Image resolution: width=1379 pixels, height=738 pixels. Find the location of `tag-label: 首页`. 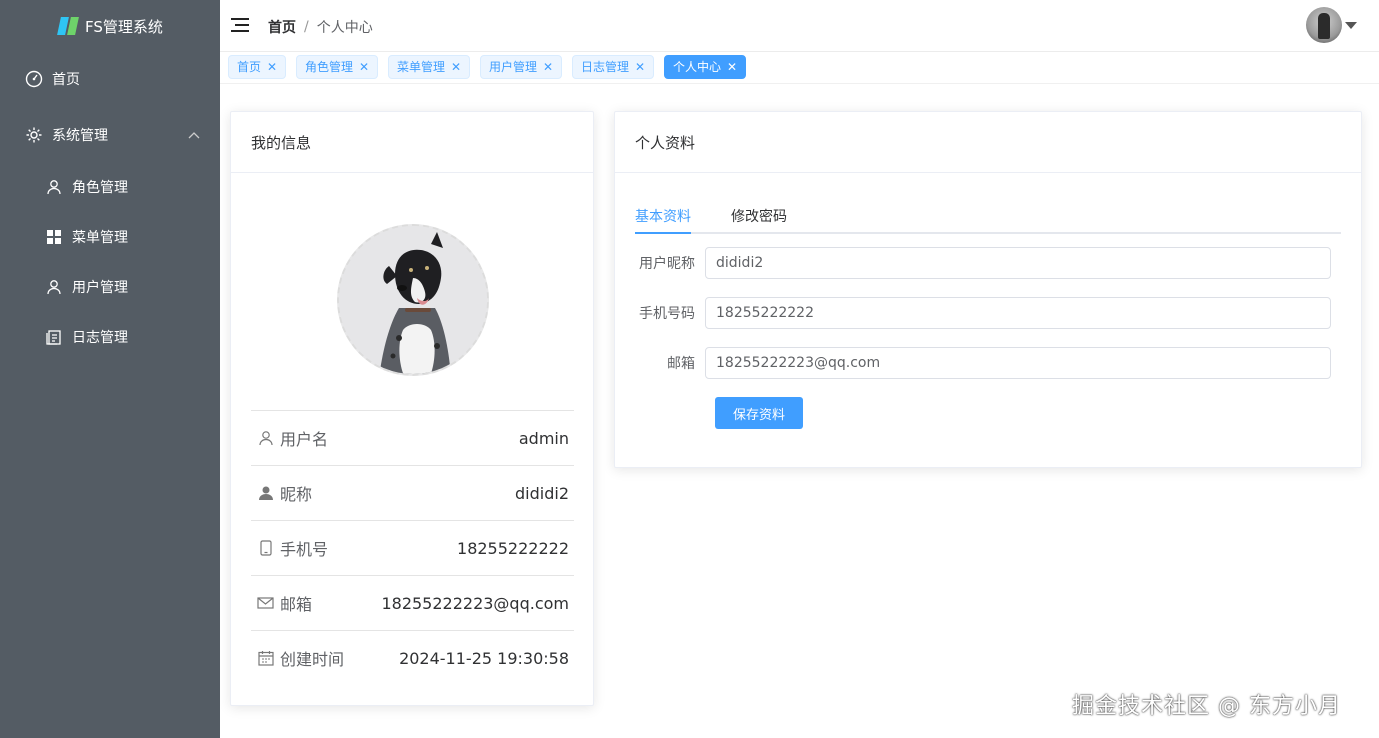

tag-label: 首页 is located at coordinates (249, 67).